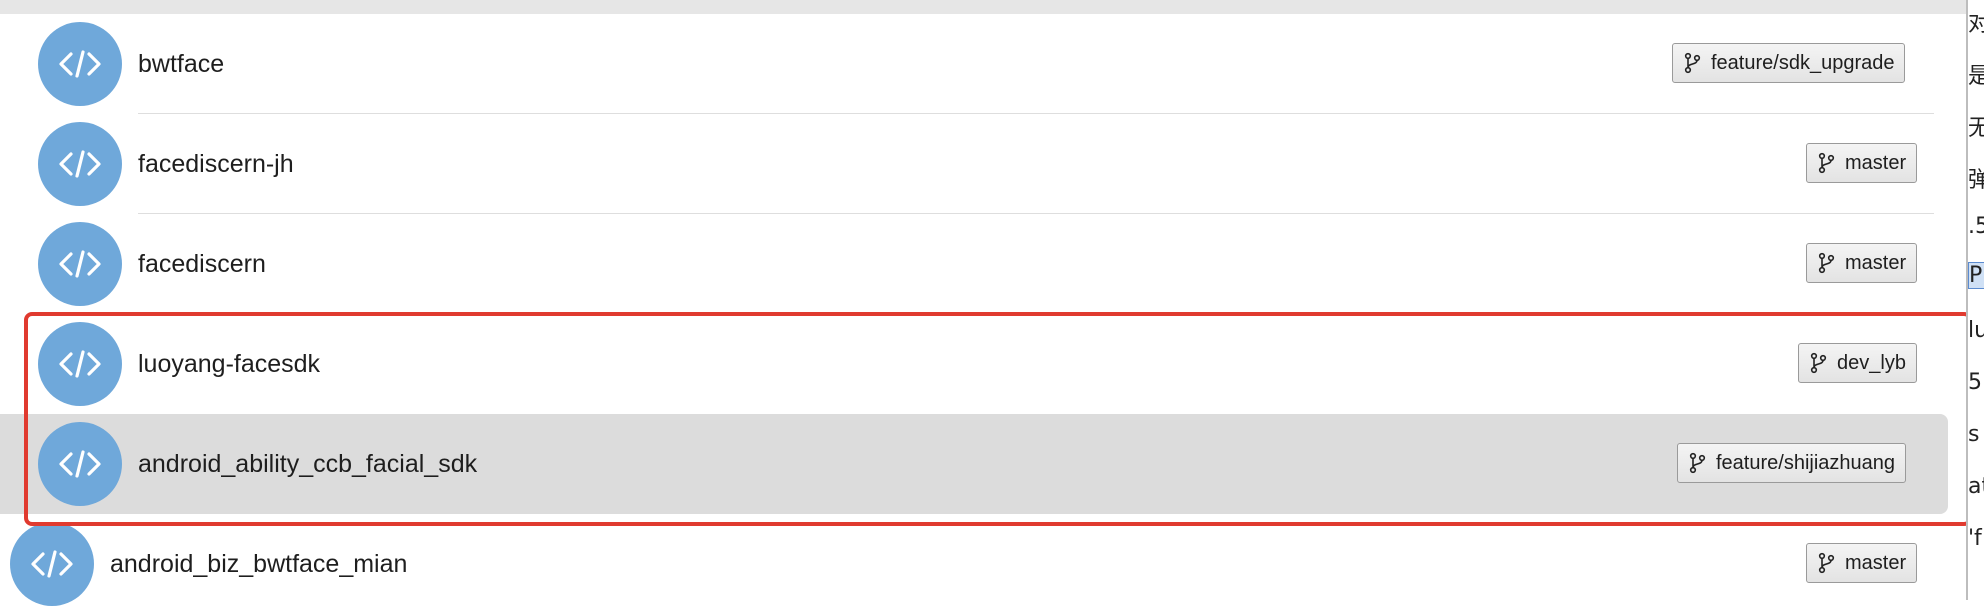 This screenshot has height=614, width=1984. Describe the element at coordinates (984, 7) in the screenshot. I see `top-header-strip` at that location.